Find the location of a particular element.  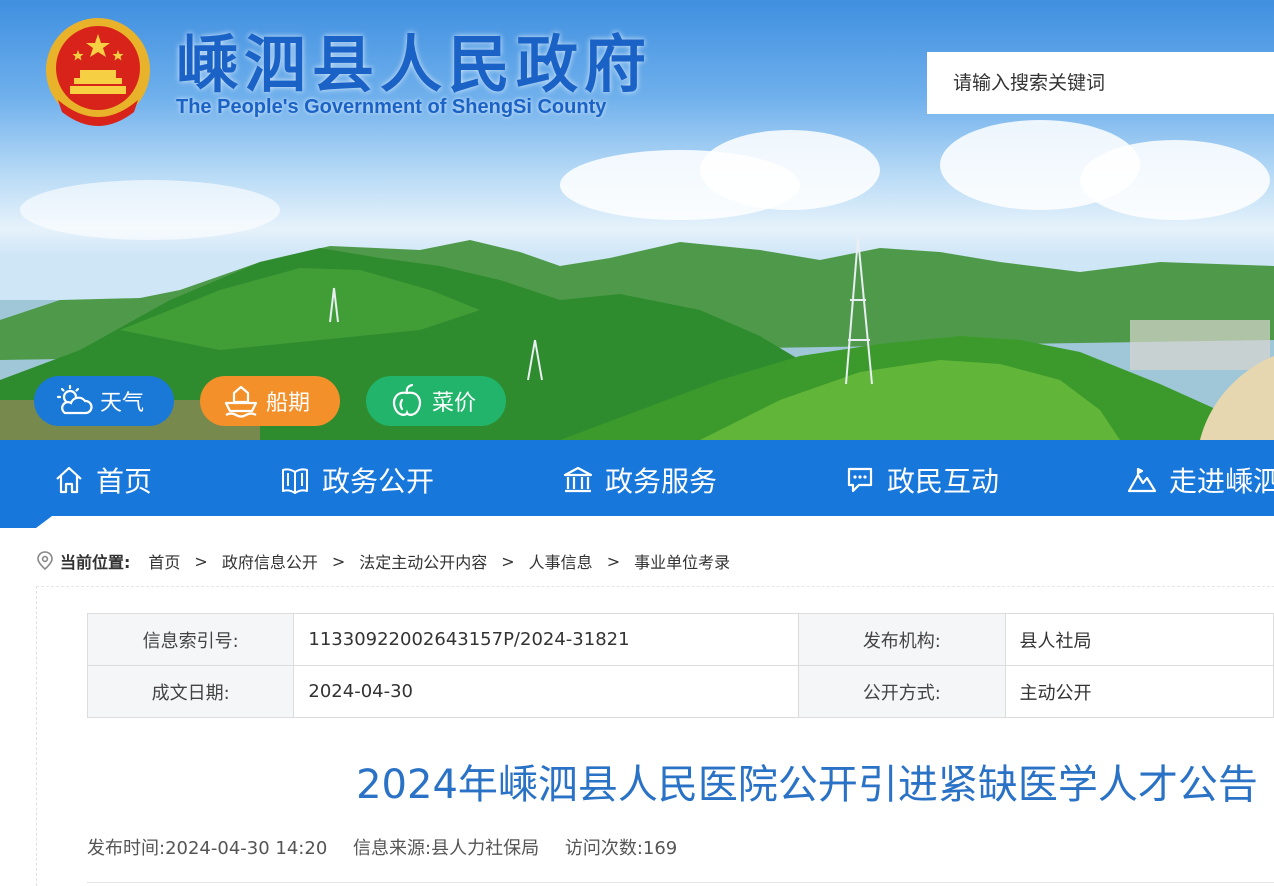

nav-item-home: 首页 is located at coordinates (103, 480).